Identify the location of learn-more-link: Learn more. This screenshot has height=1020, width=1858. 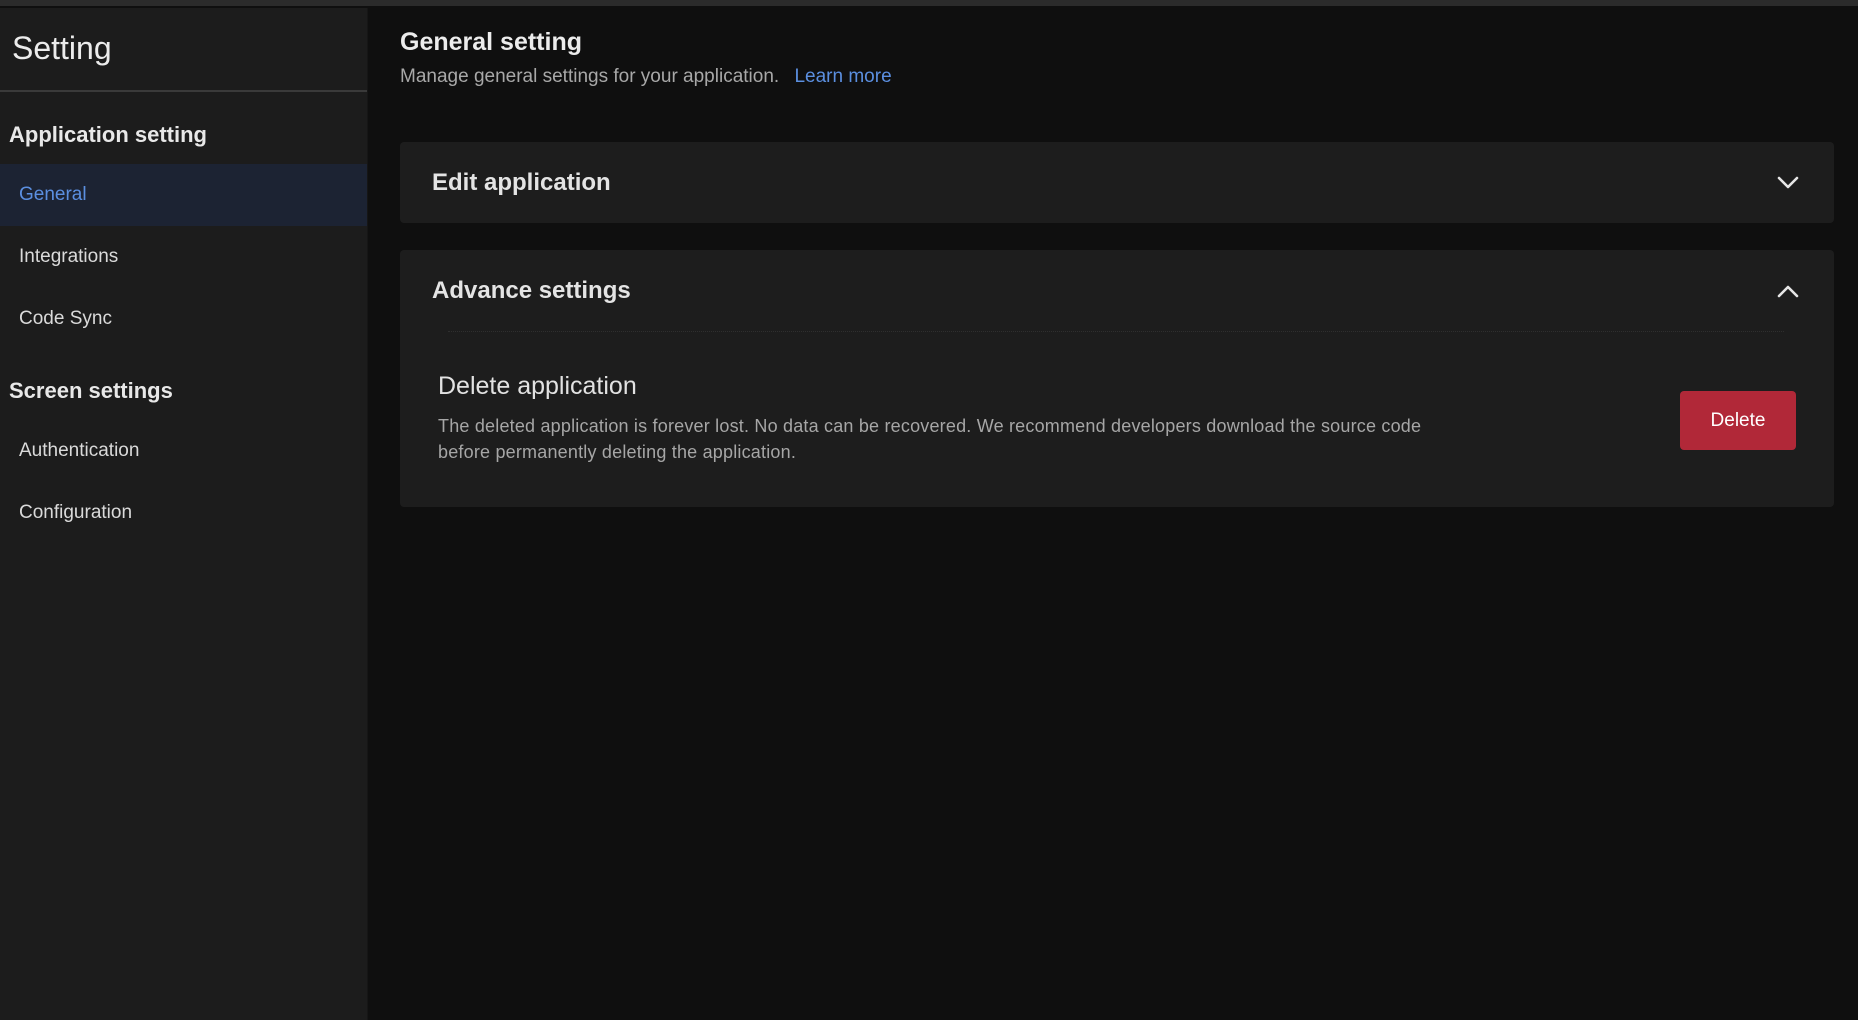
(842, 76).